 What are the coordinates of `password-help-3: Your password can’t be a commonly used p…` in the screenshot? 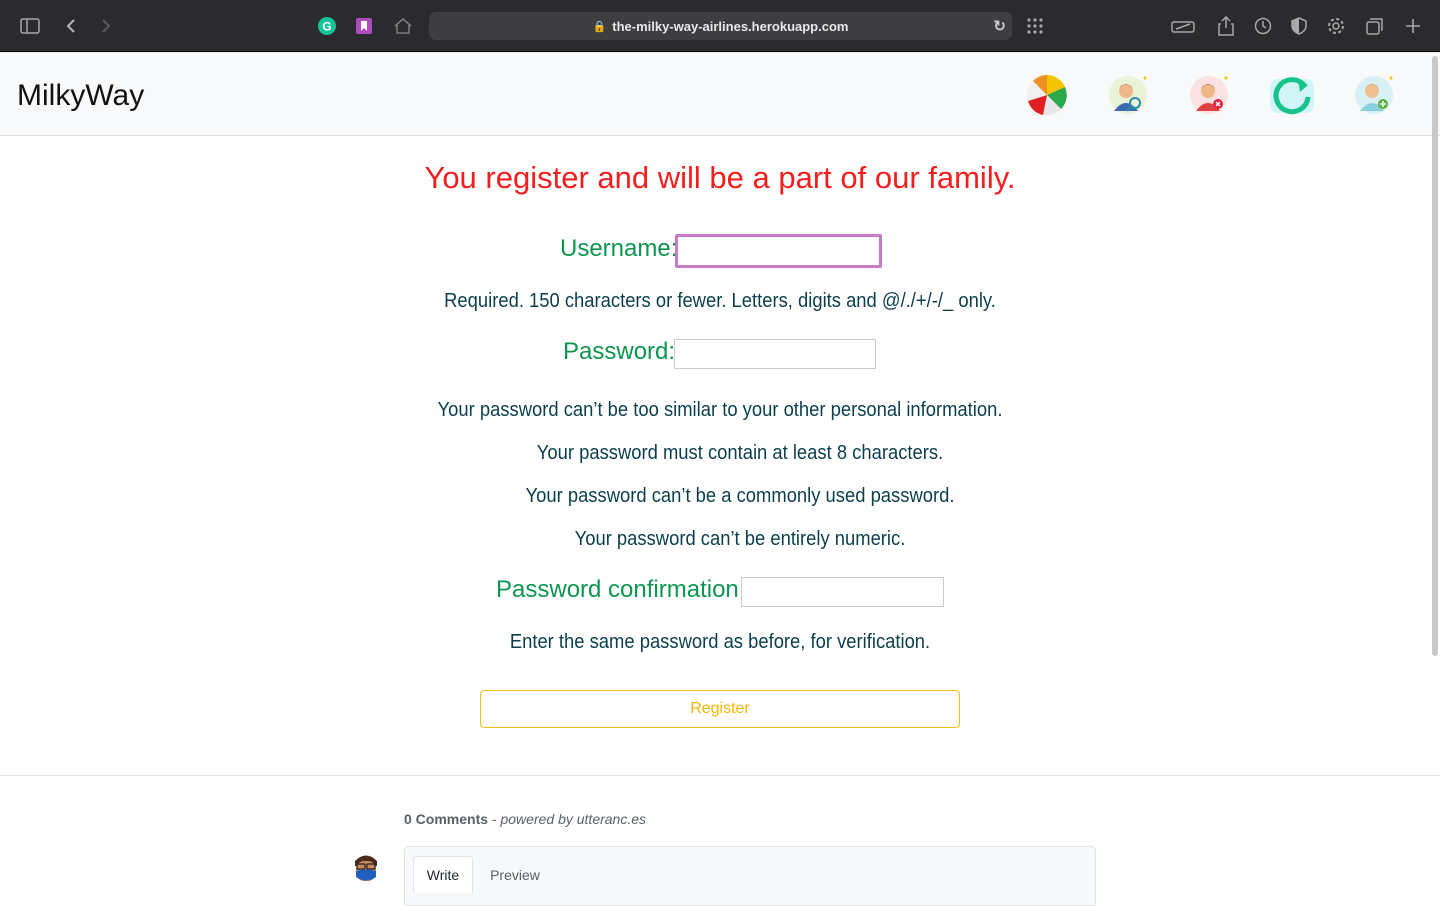 It's located at (740, 496).